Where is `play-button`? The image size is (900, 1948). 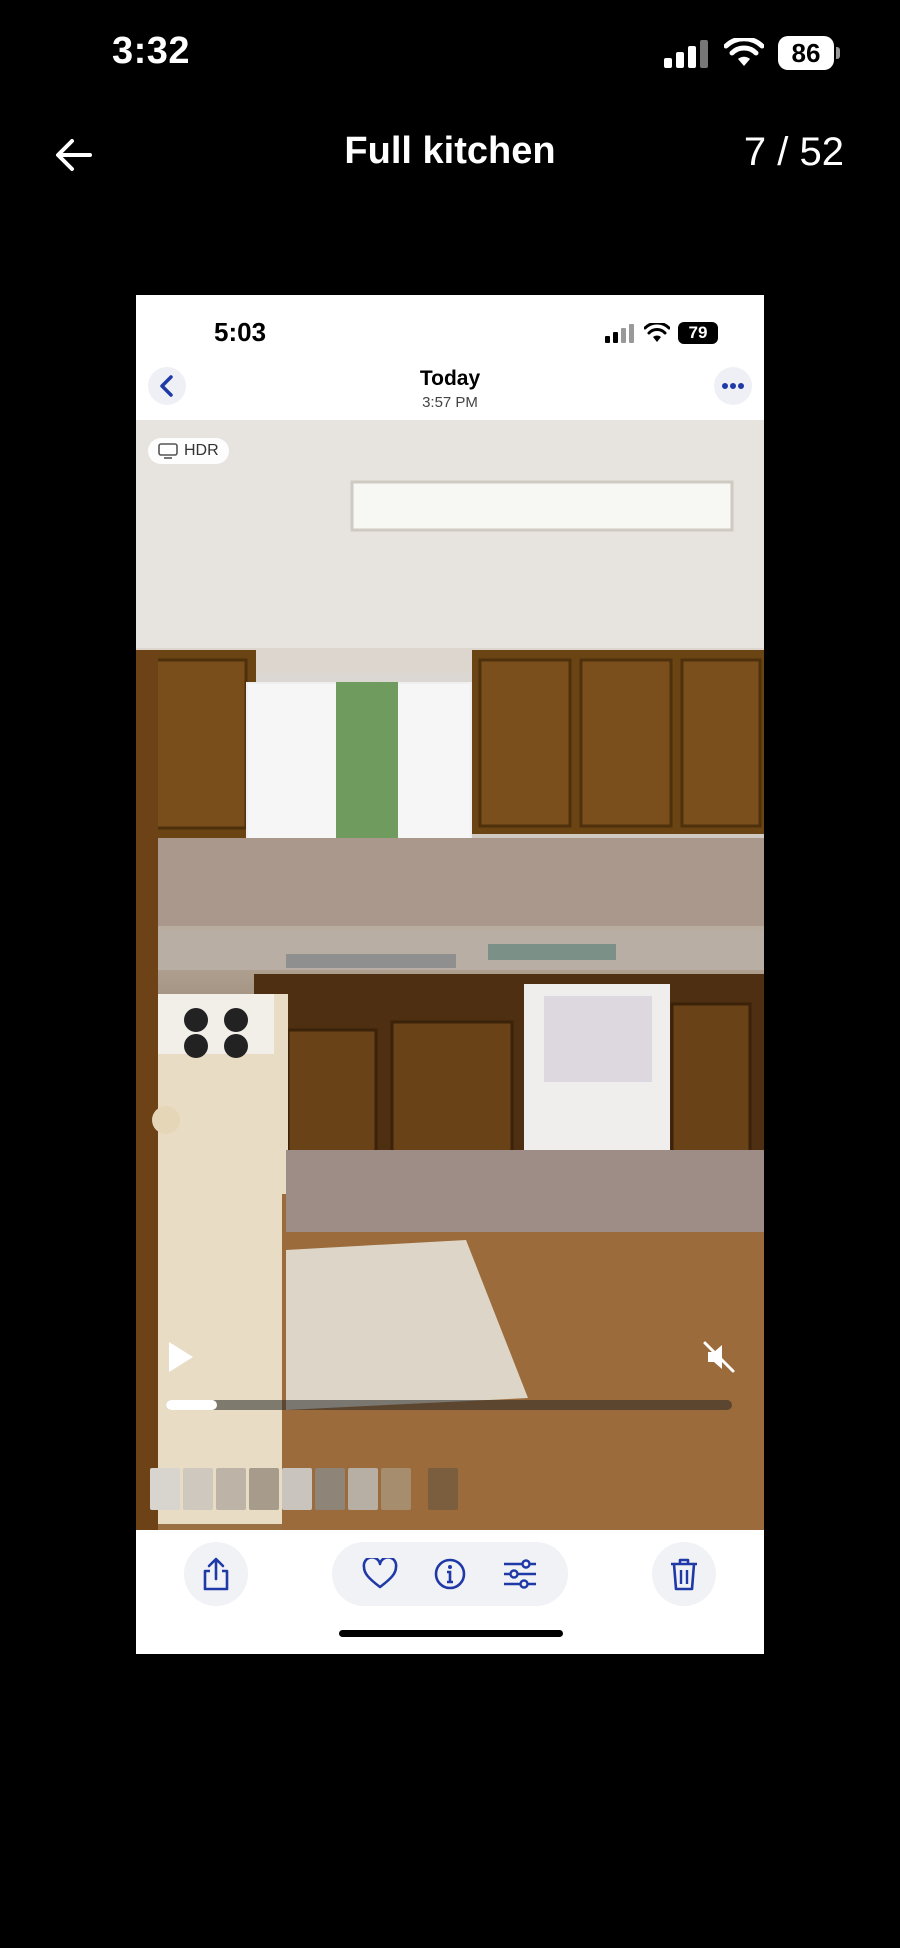 play-button is located at coordinates (181, 1357).